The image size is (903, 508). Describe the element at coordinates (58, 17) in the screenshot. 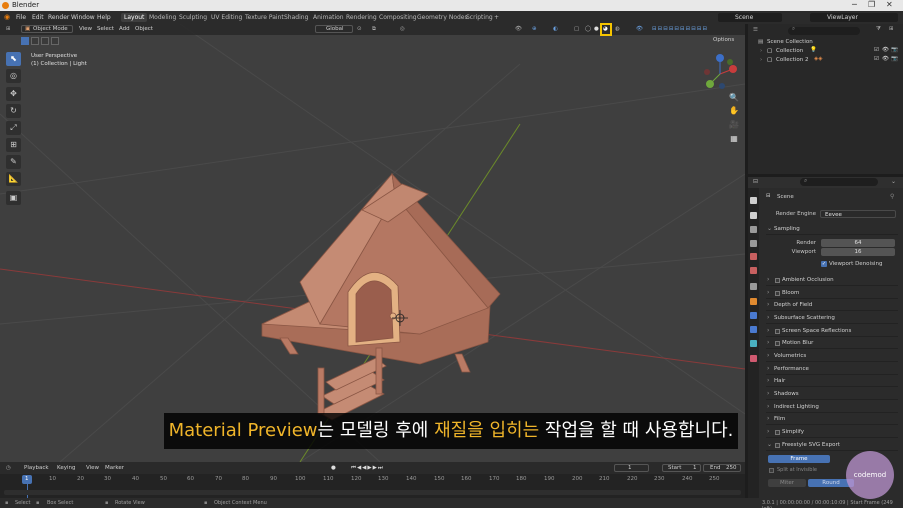

I see `menu-render: Render` at that location.